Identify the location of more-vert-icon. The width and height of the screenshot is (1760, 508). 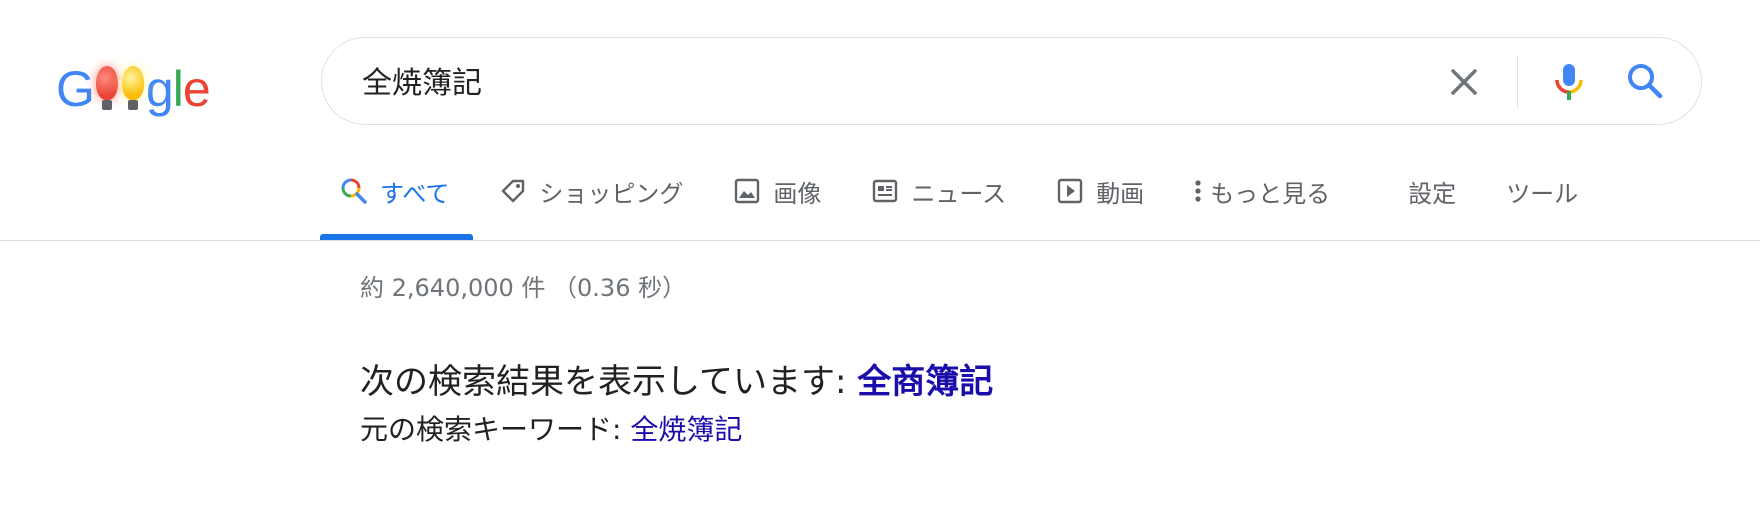
(1198, 191).